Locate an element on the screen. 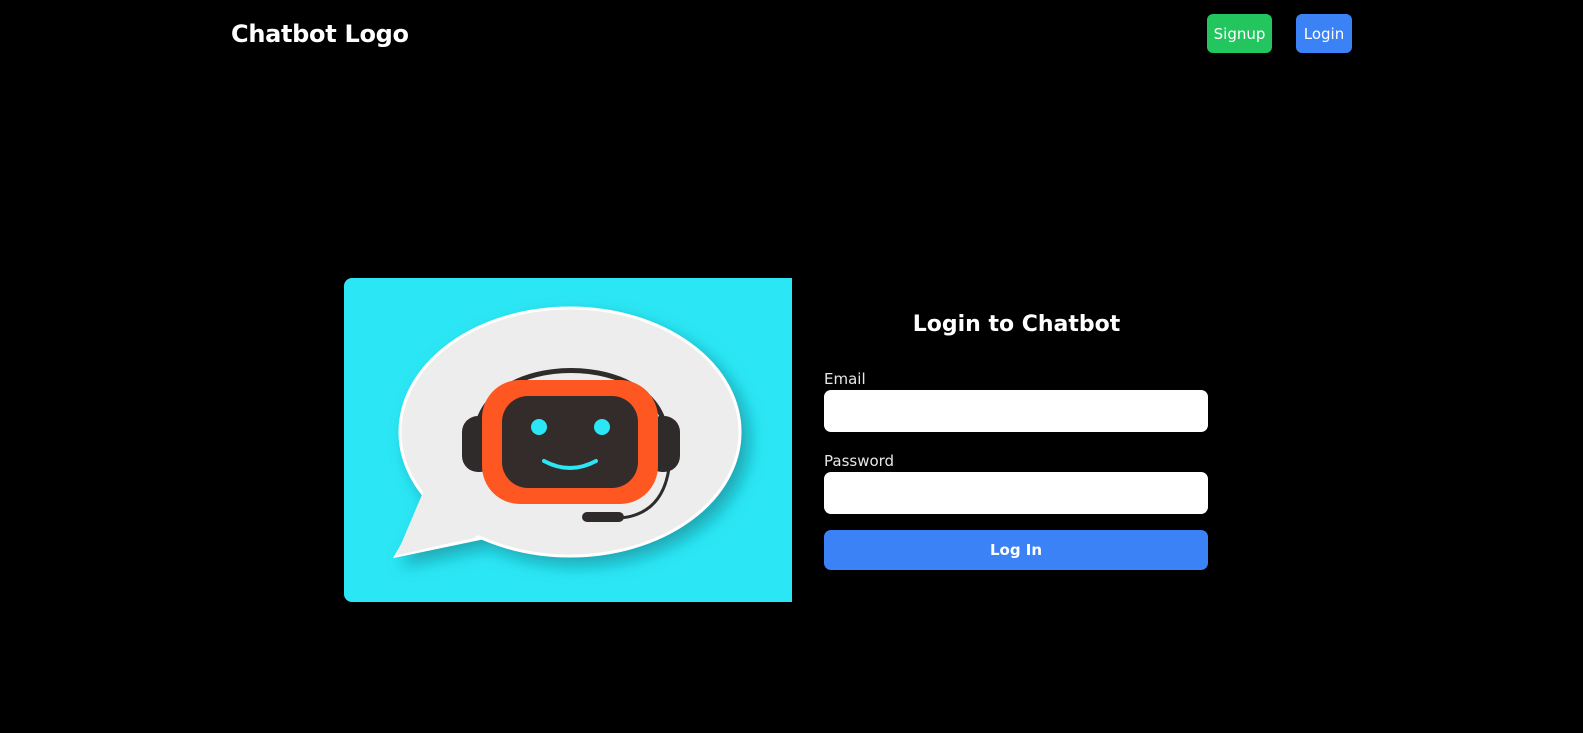 Image resolution: width=1583 pixels, height=733 pixels. navbar: Chatbot Logo Signup Login is located at coordinates (791, 35).